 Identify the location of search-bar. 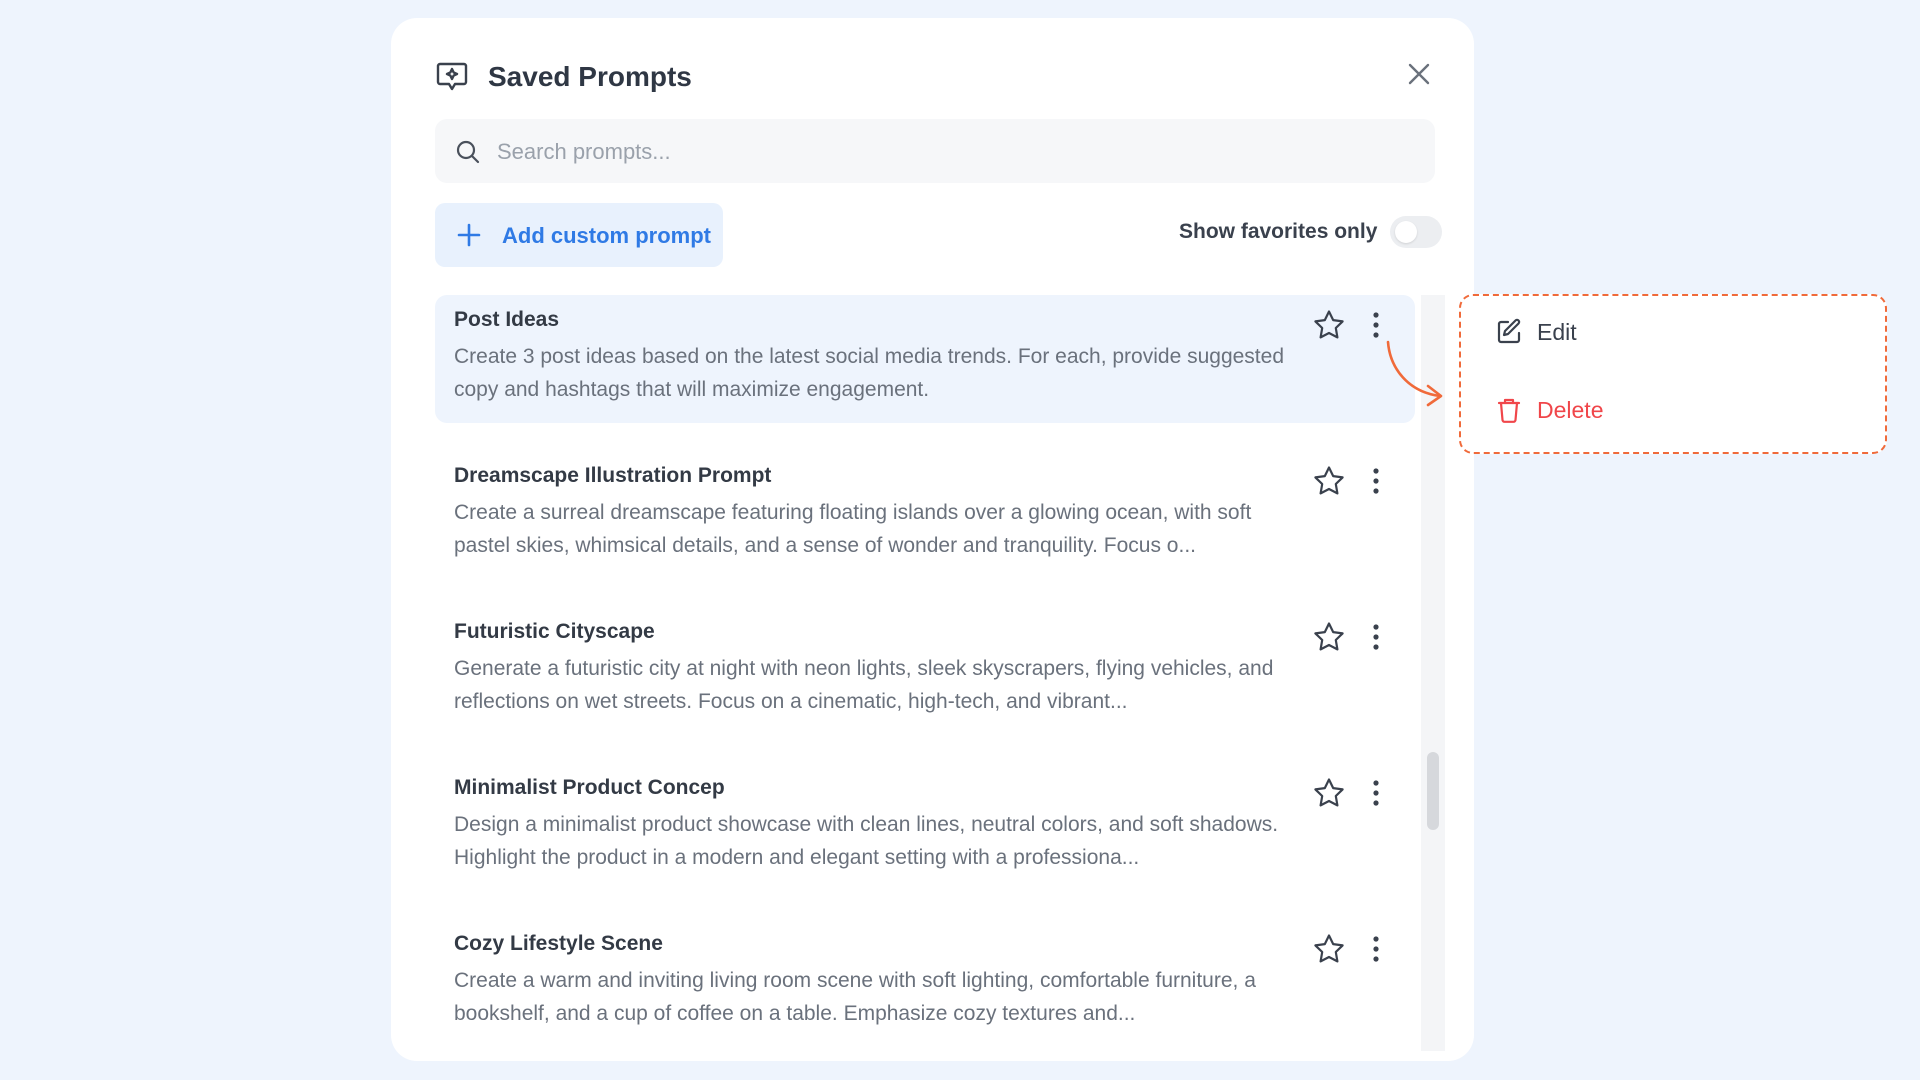
(935, 152).